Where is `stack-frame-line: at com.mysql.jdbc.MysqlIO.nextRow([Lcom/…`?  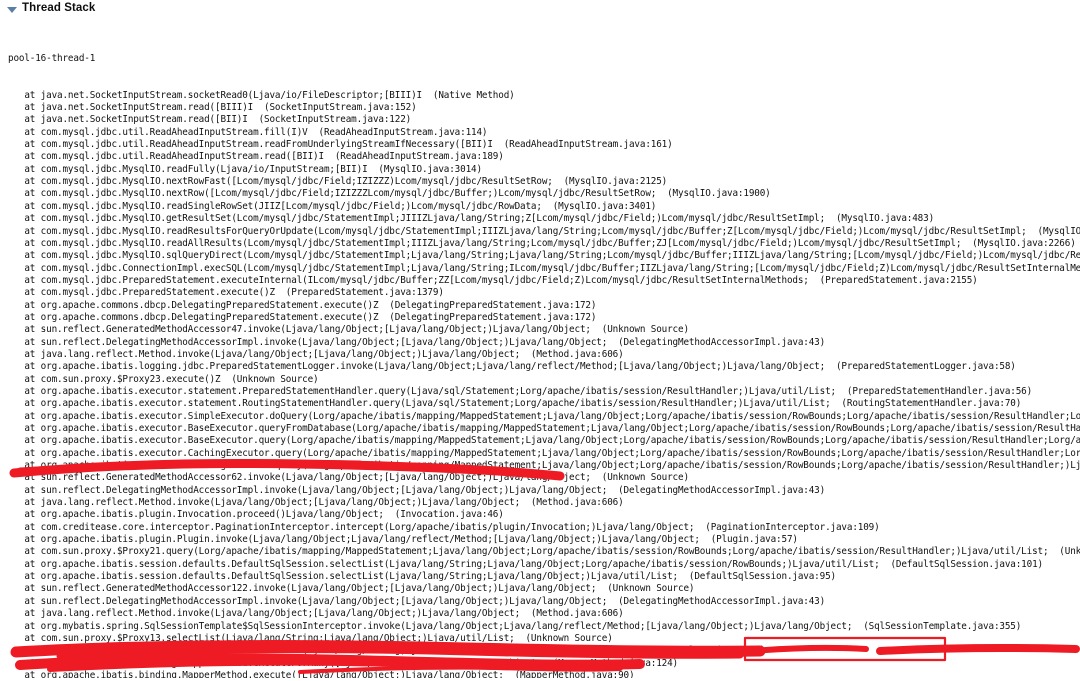
stack-frame-line: at com.mysql.jdbc.MysqlIO.nextRow([Lcom/… is located at coordinates (389, 194).